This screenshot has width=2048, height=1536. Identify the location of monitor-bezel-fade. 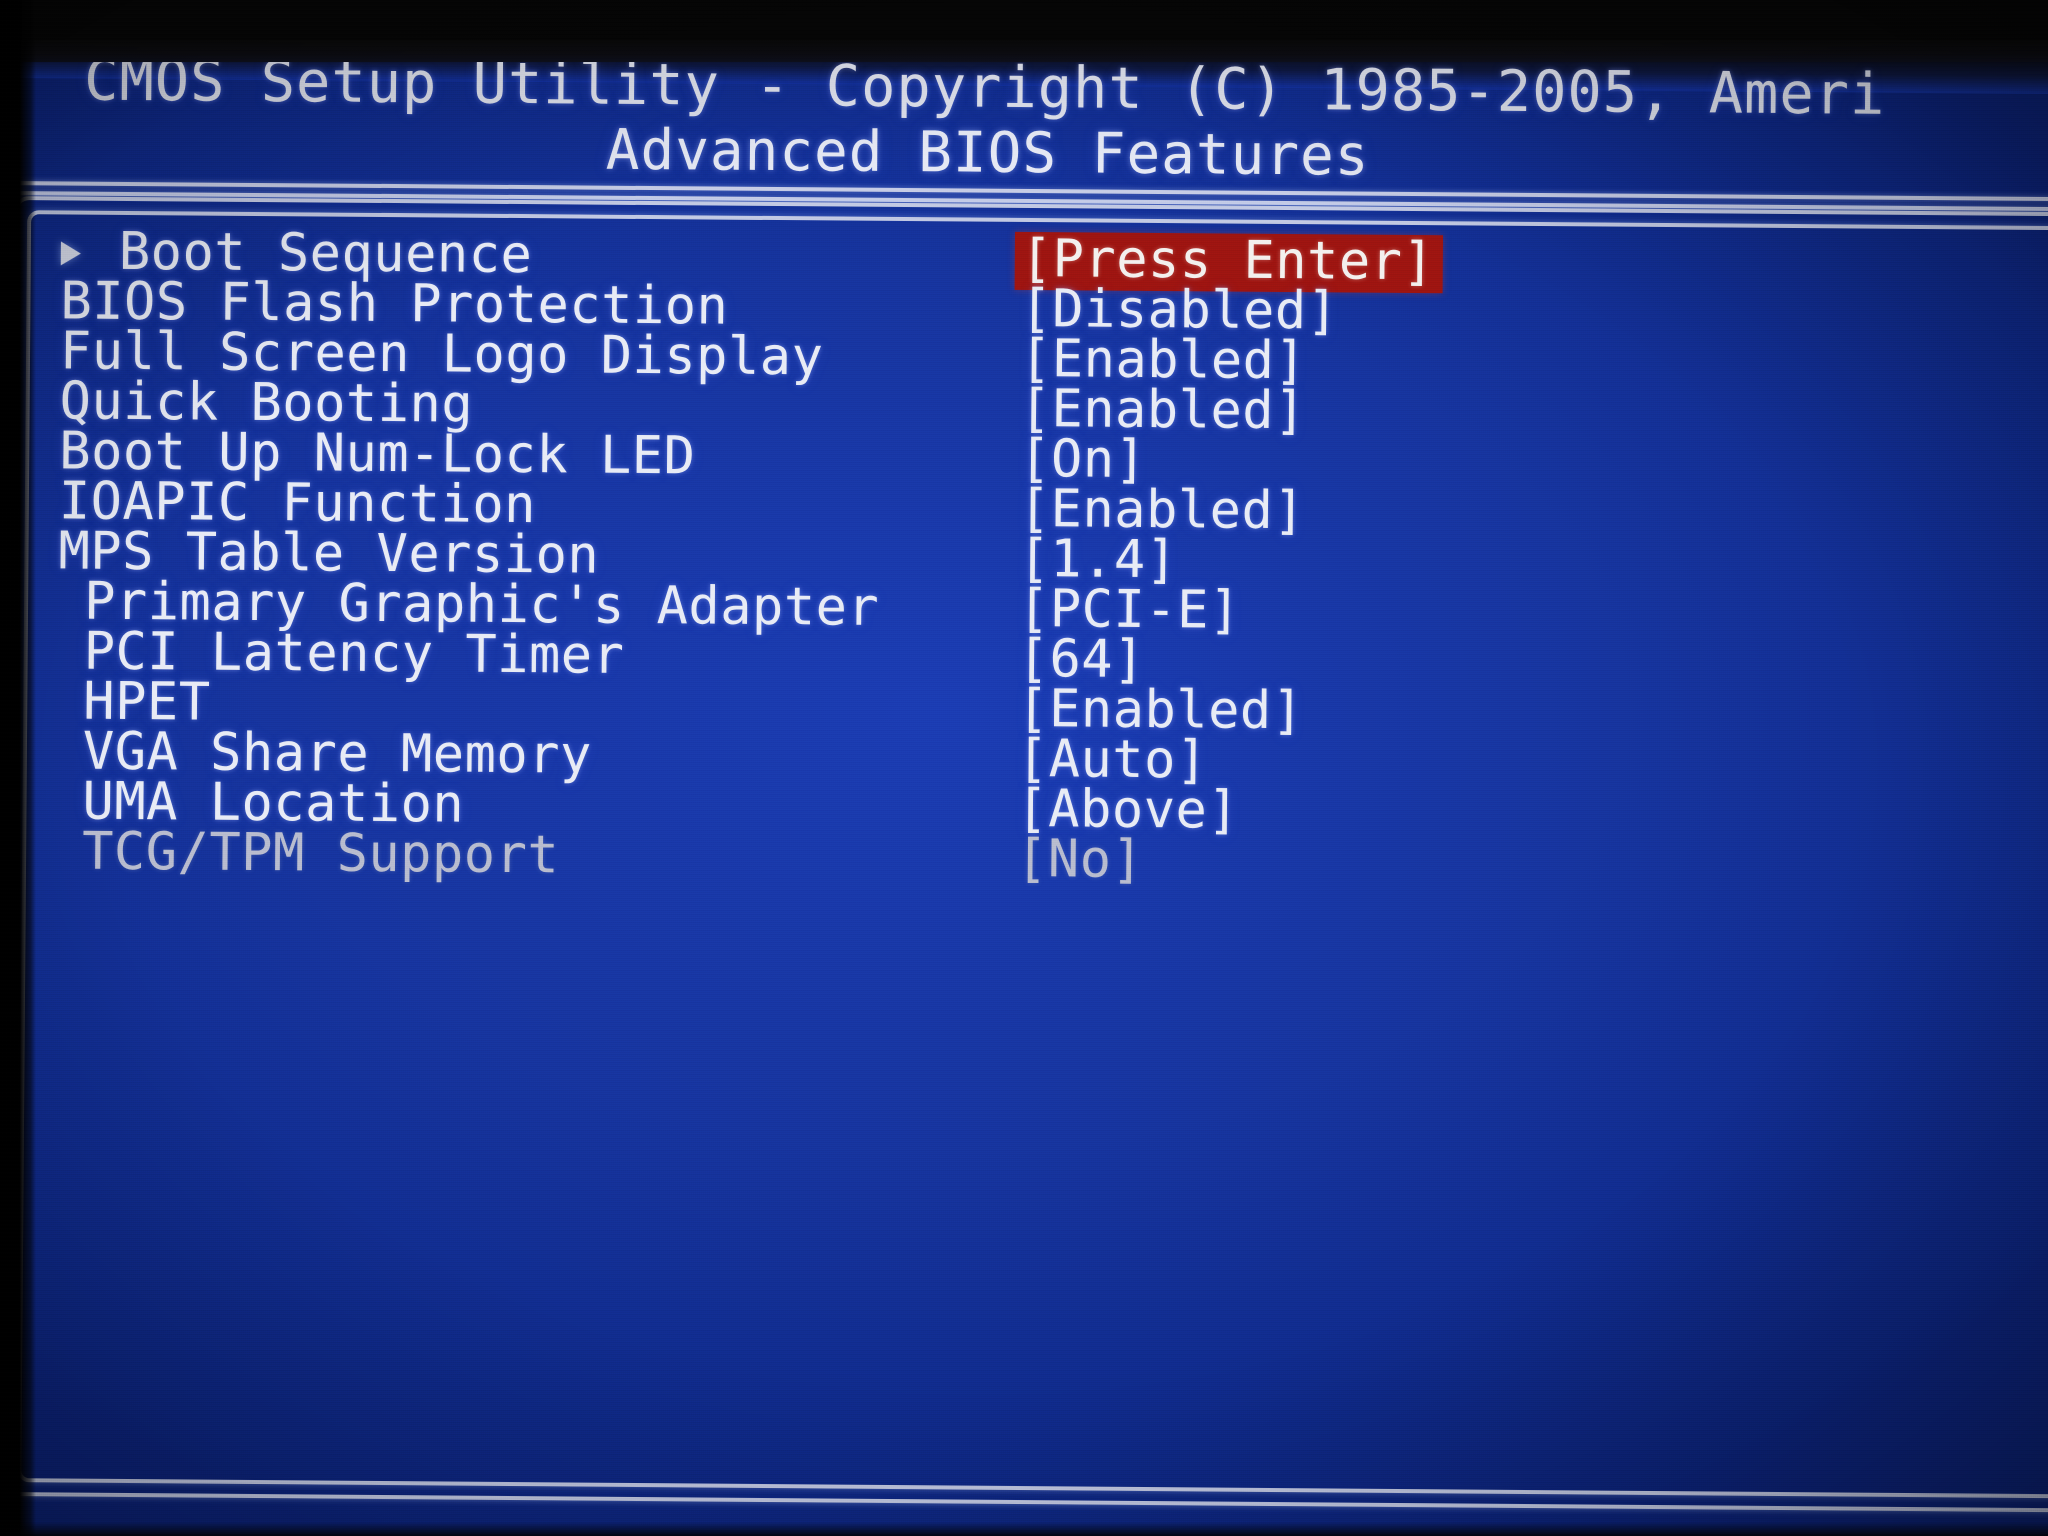
(1024, 51).